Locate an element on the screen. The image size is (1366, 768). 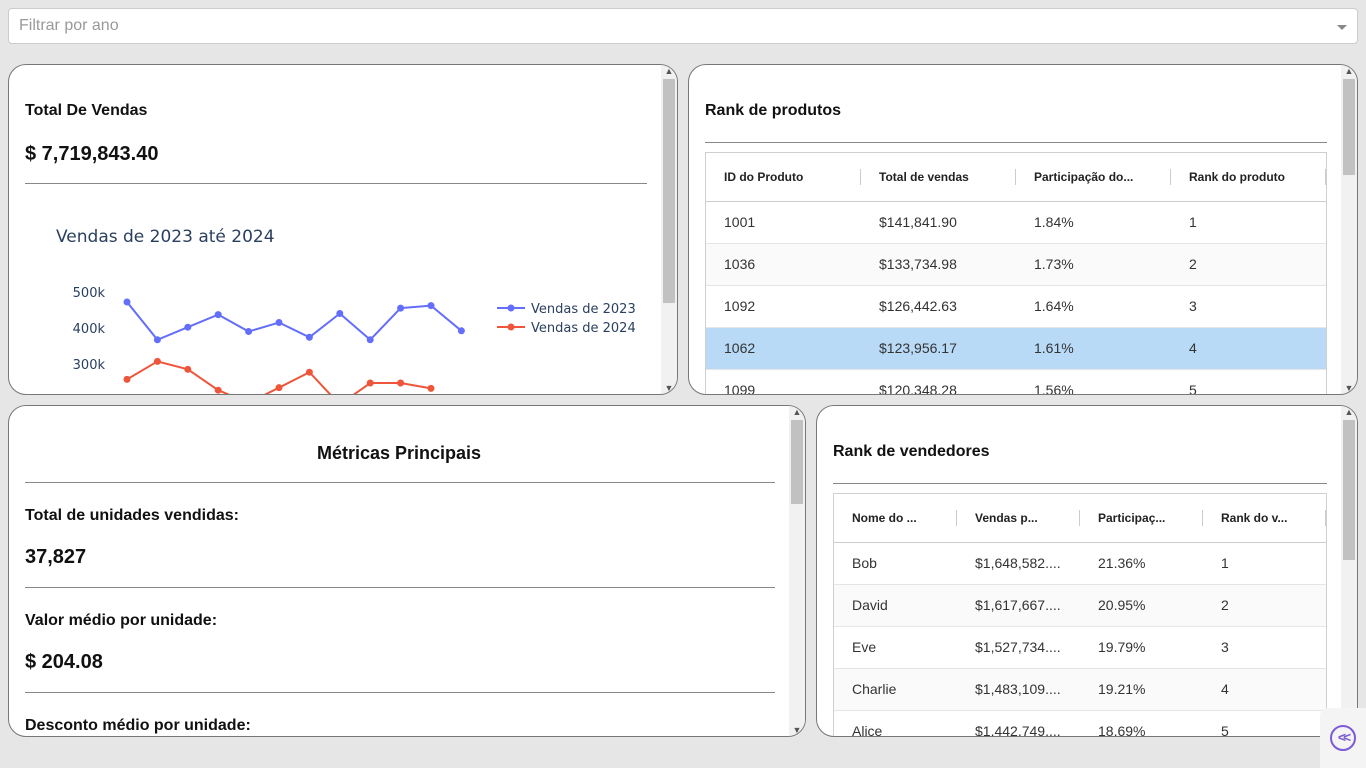
table-row: 1099 $120,348.28 1.56% 5 is located at coordinates (1016, 381).